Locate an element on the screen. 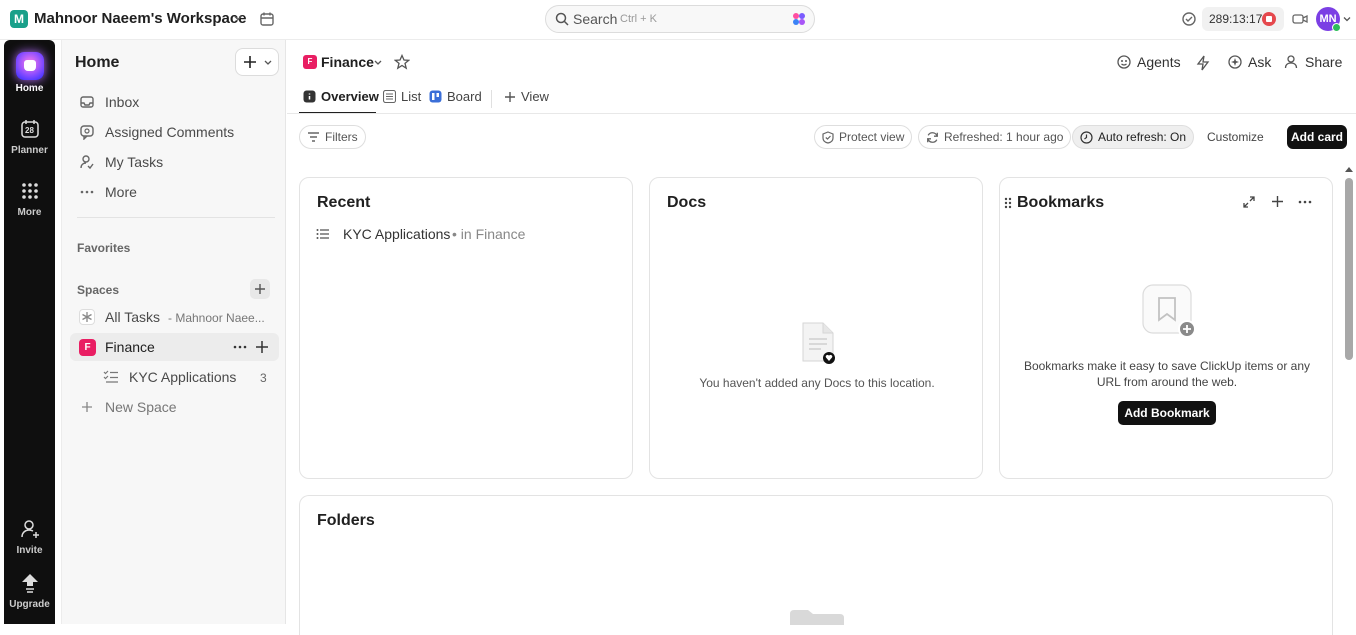 The width and height of the screenshot is (1356, 635). space-avatar: F is located at coordinates (87, 347).